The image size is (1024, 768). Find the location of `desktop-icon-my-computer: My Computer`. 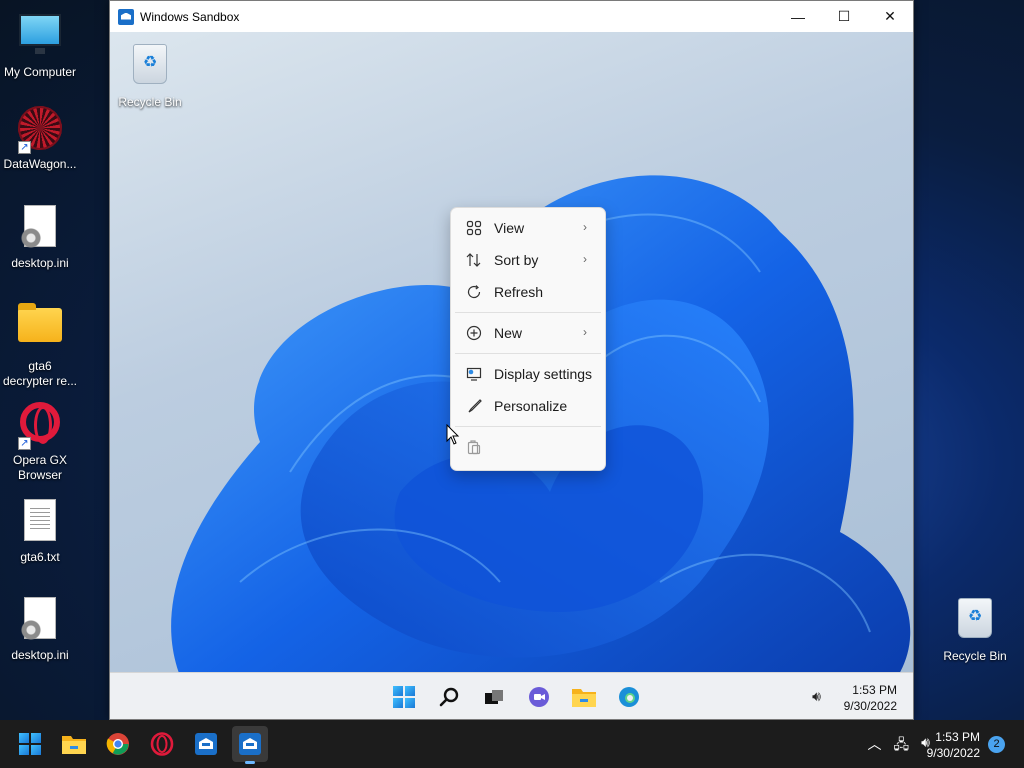

desktop-icon-my-computer: My Computer is located at coordinates (40, 44).